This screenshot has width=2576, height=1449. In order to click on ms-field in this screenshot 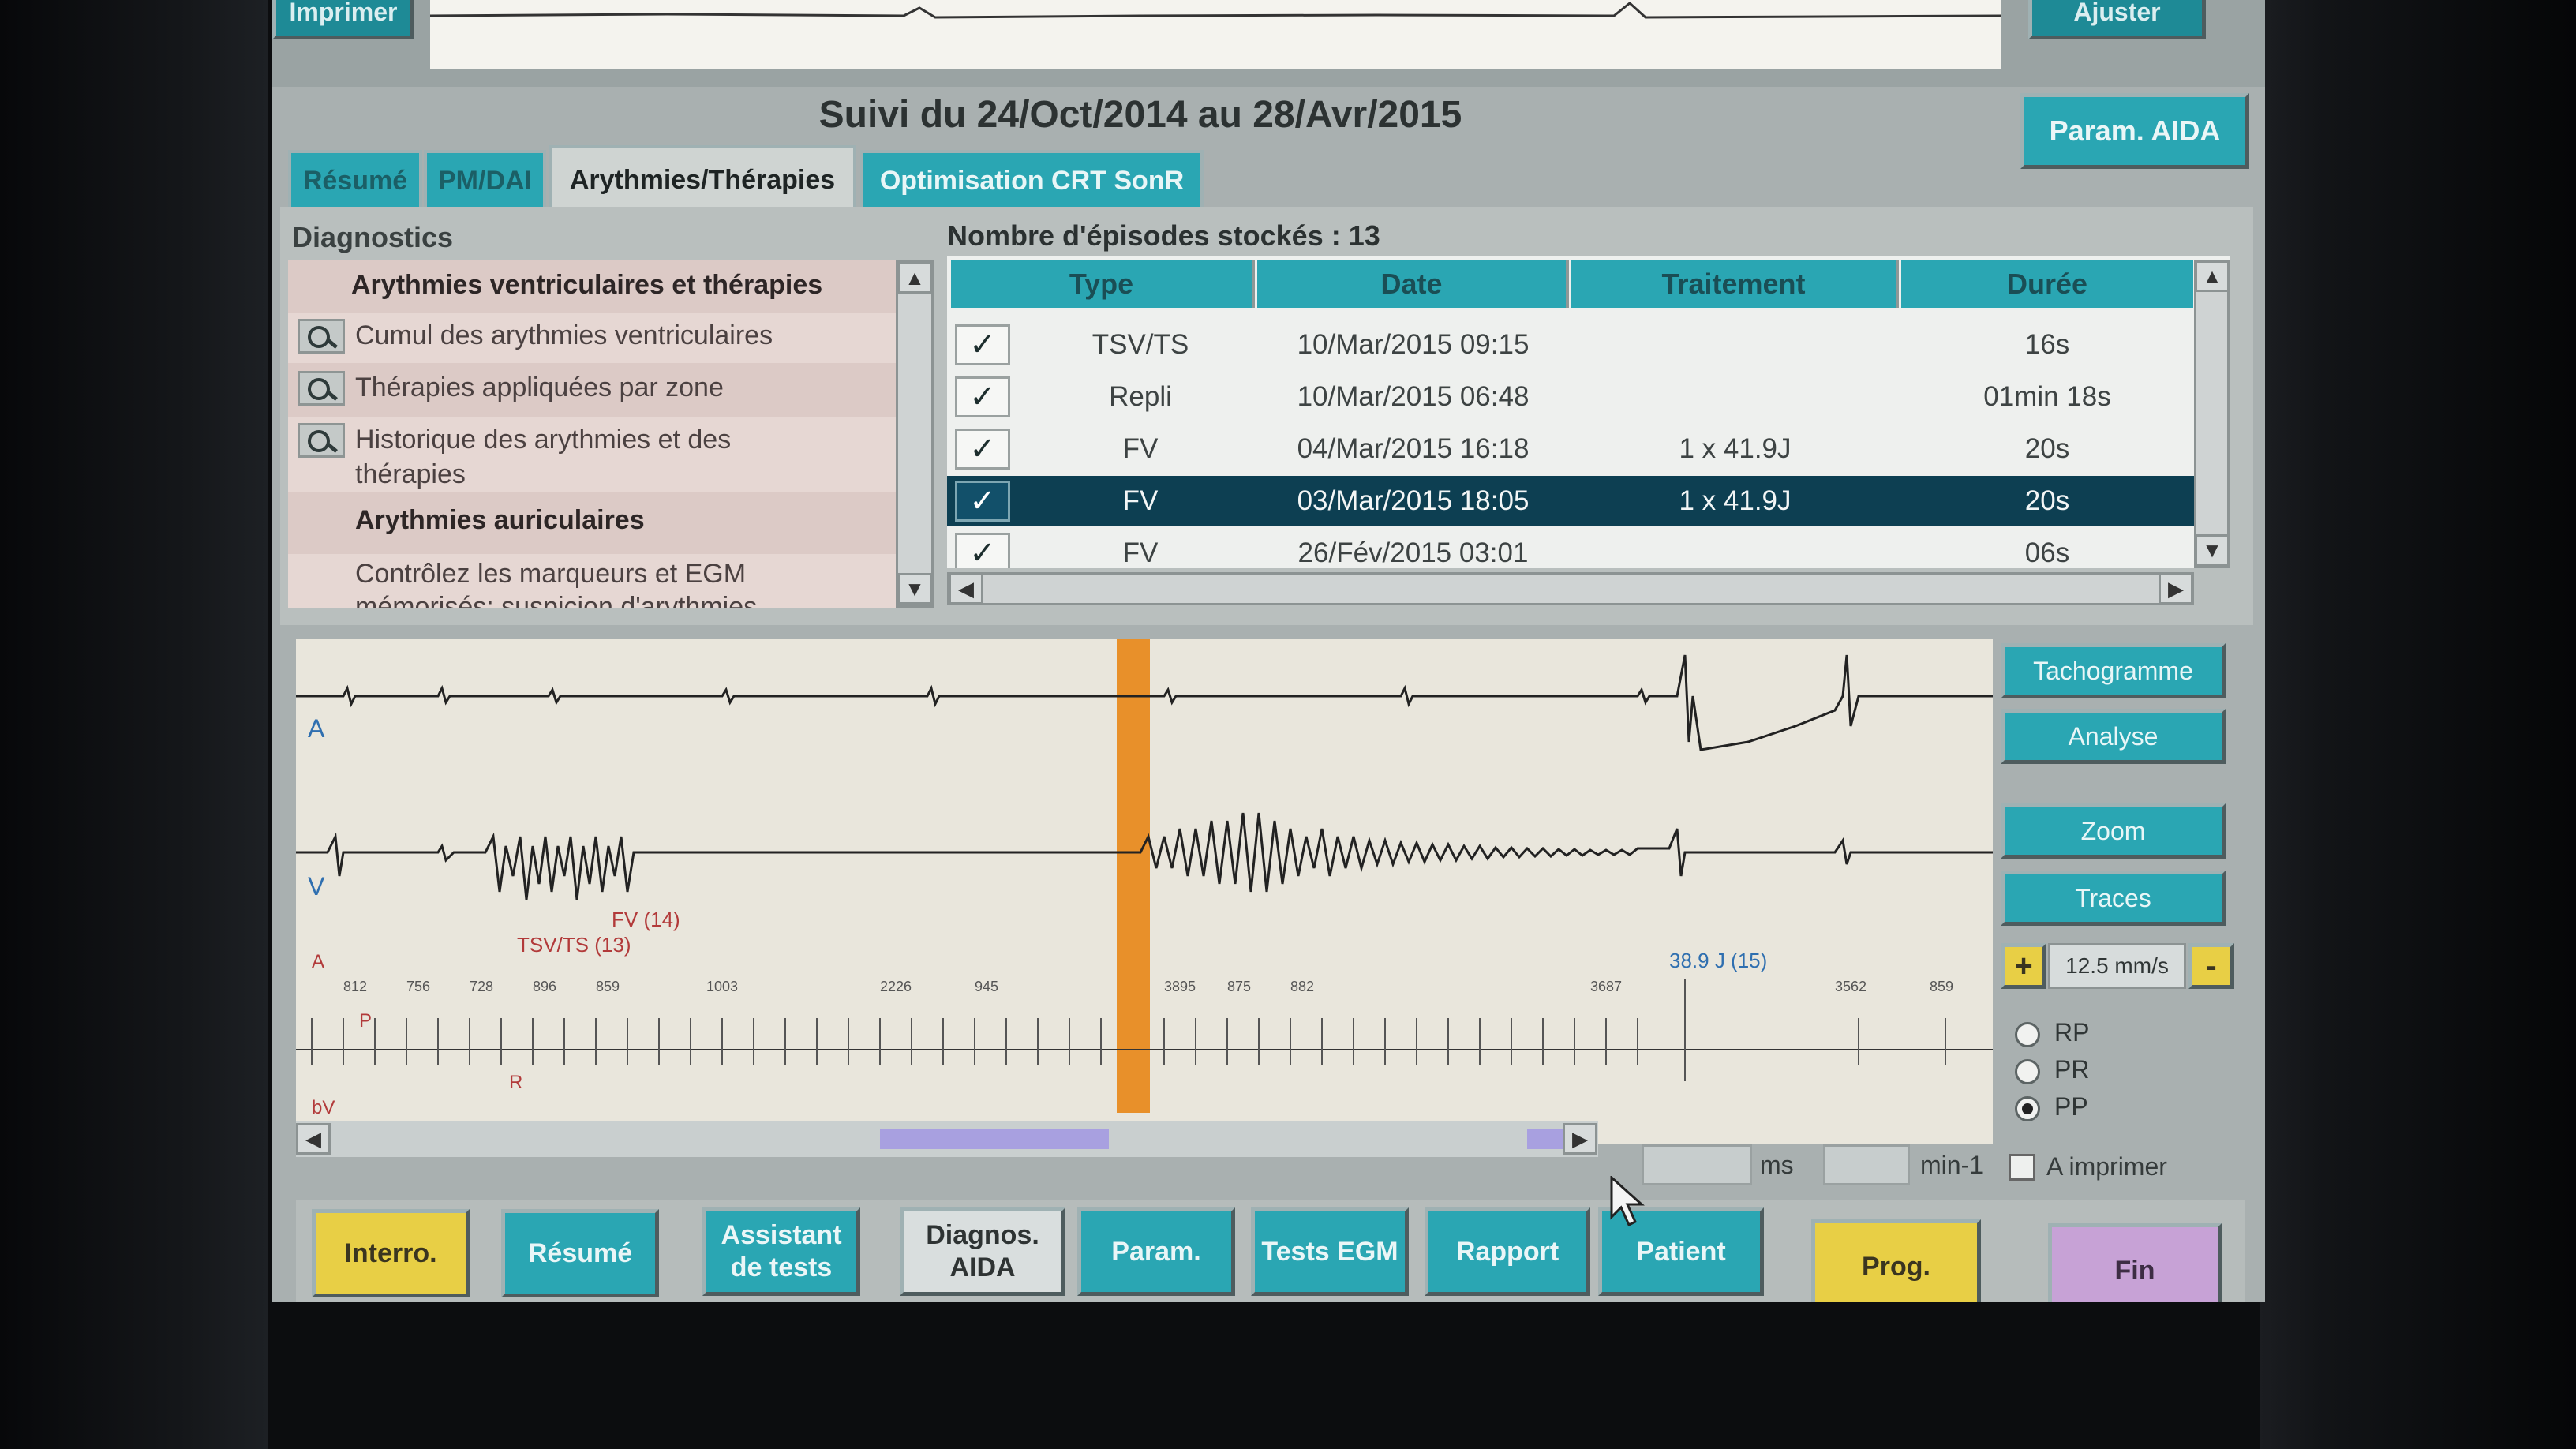, I will do `click(1697, 1164)`.